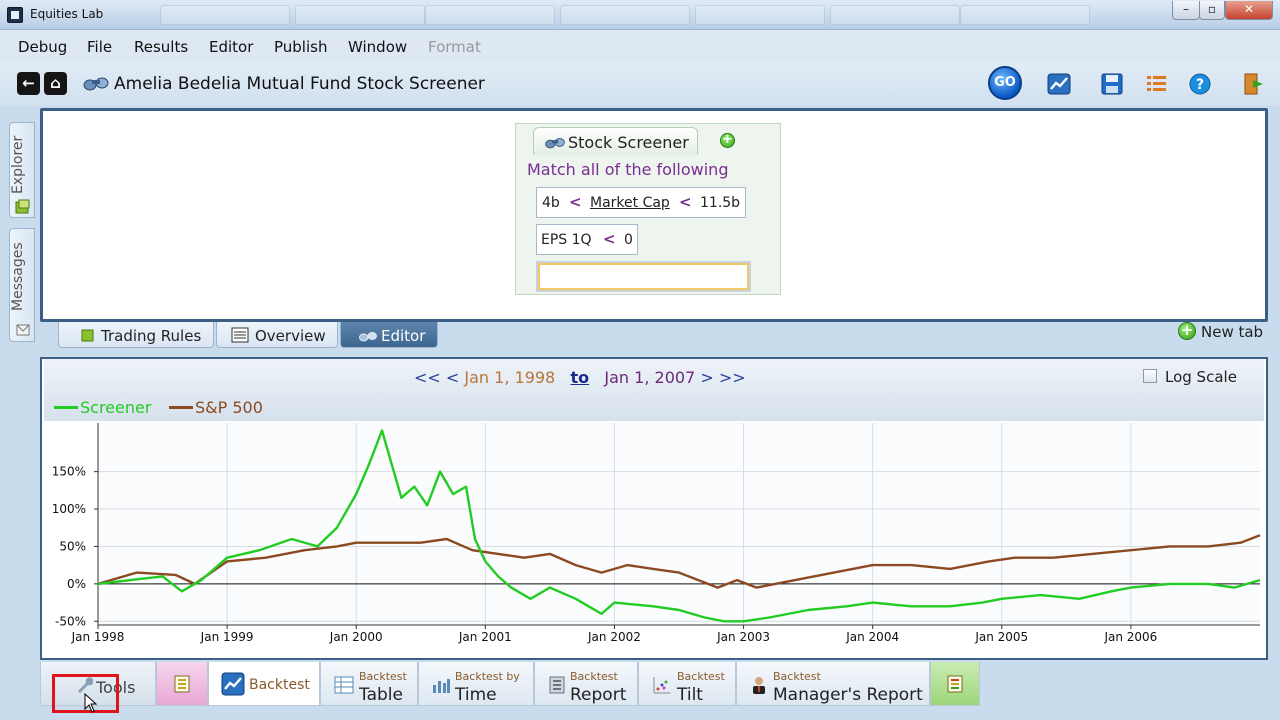  I want to click on messages-tab: Messages, so click(22, 285).